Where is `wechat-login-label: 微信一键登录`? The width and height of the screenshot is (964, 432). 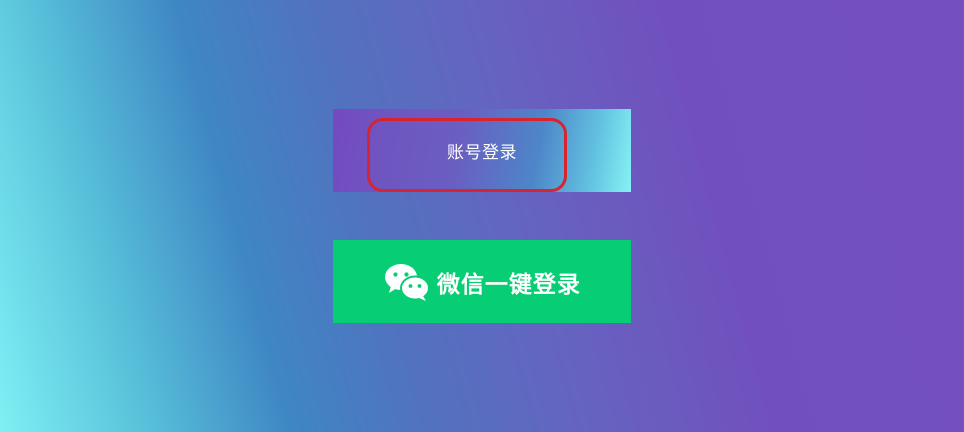
wechat-login-label: 微信一键登录 is located at coordinates (509, 284).